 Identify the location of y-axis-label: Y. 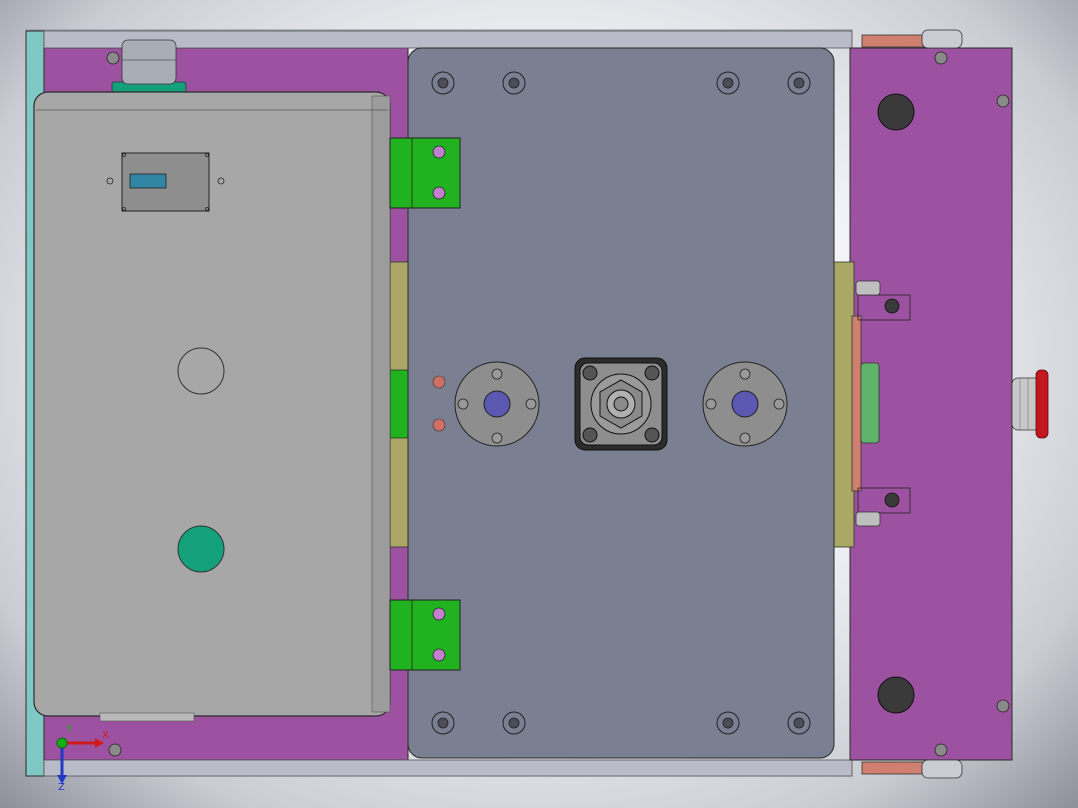
(69, 729).